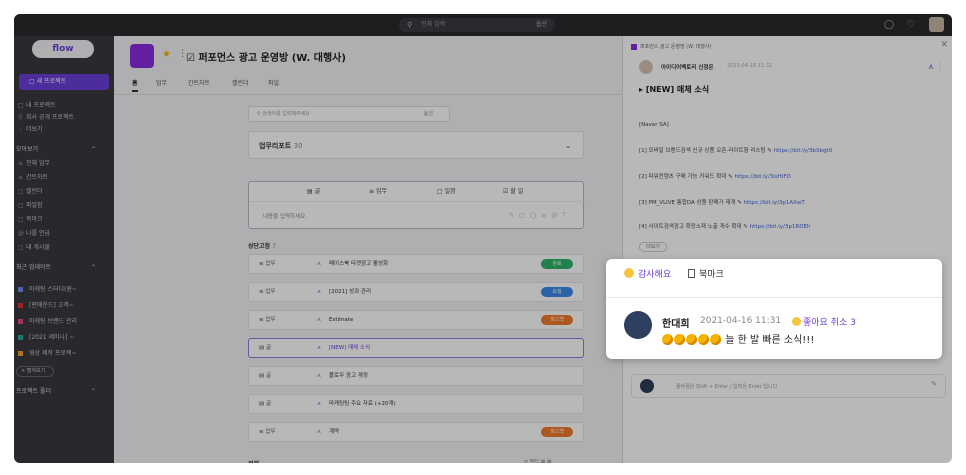 Image resolution: width=966 pixels, height=475 pixels. Describe the element at coordinates (638, 325) in the screenshot. I see `commenter-avatar` at that location.